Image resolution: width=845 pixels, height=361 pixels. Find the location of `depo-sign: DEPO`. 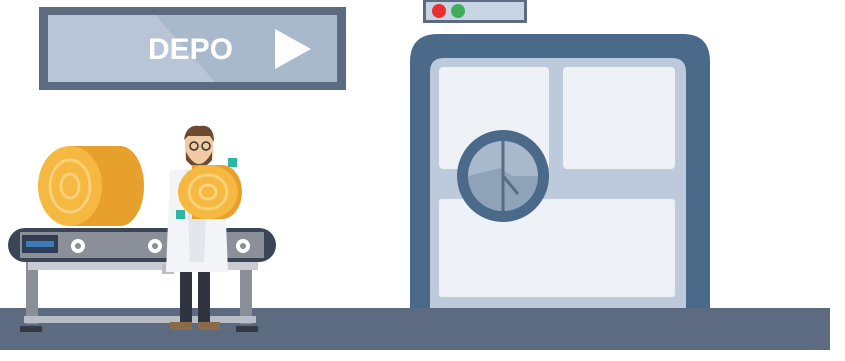

depo-sign: DEPO is located at coordinates (192, 48).